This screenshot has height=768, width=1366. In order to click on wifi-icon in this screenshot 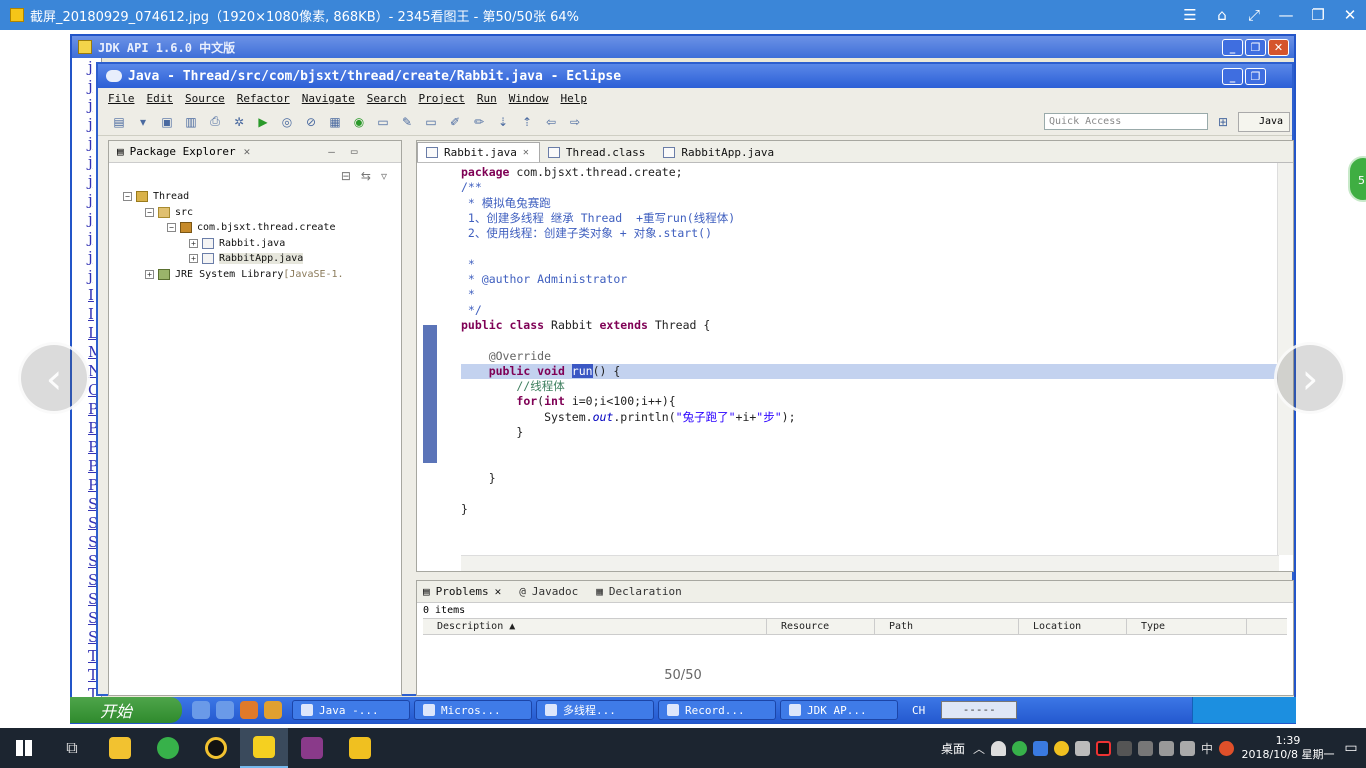, I will do `click(1145, 748)`.